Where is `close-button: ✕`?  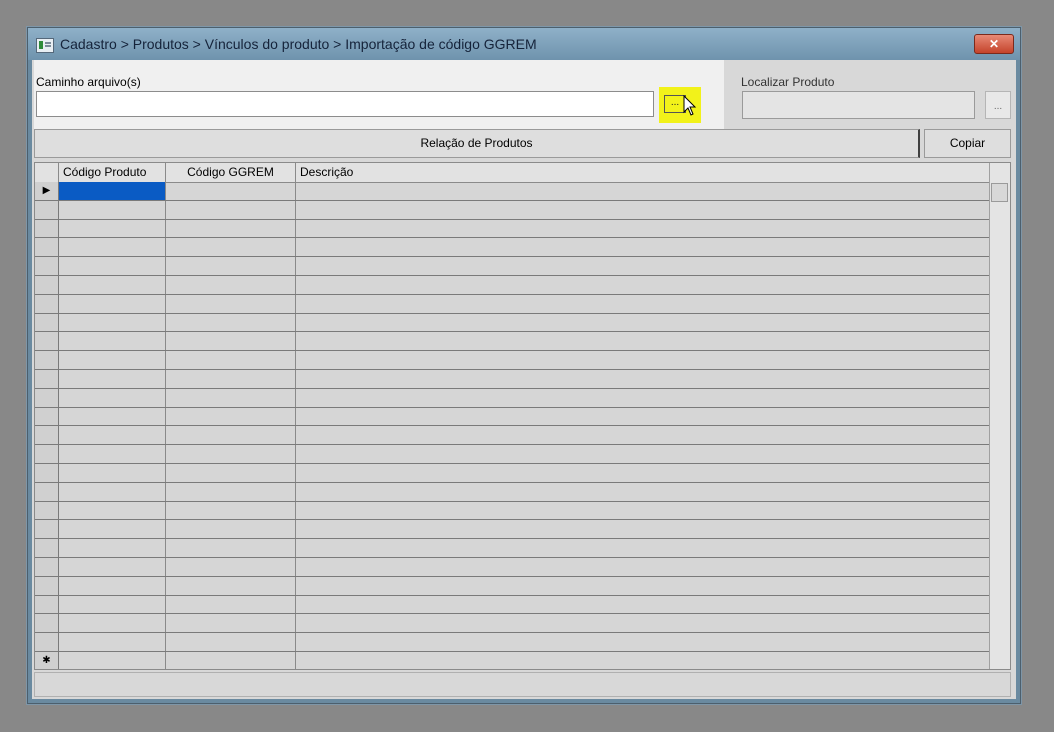
close-button: ✕ is located at coordinates (994, 44).